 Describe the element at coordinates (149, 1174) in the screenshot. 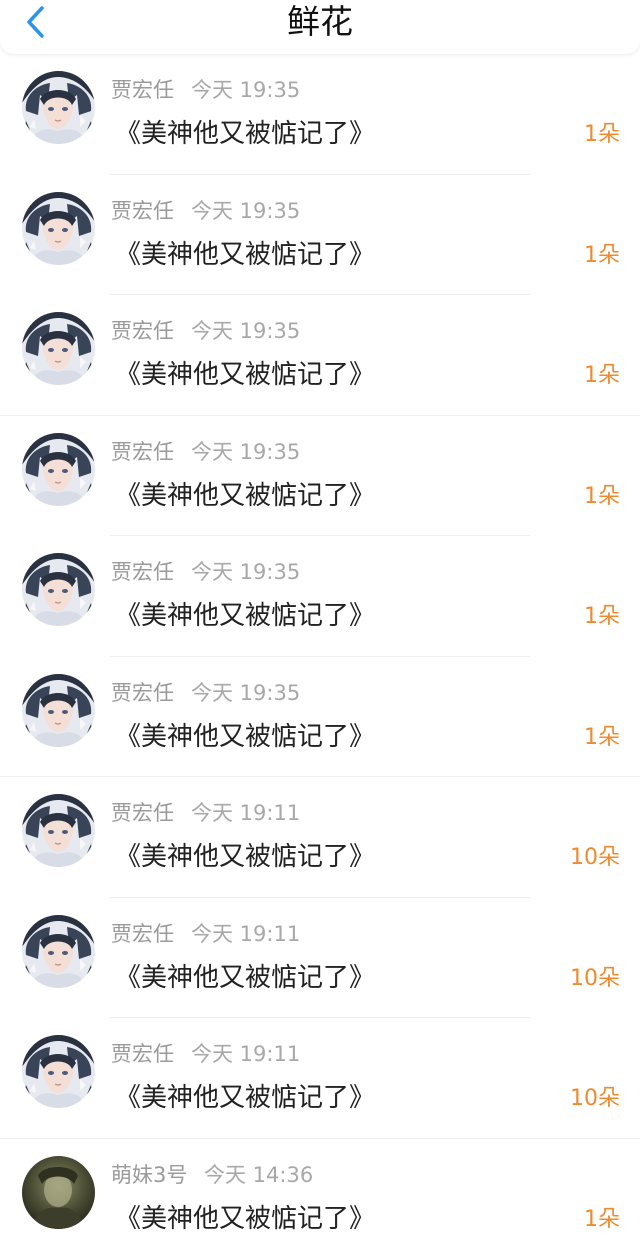

I see `user-name: 萌妹3号` at that location.